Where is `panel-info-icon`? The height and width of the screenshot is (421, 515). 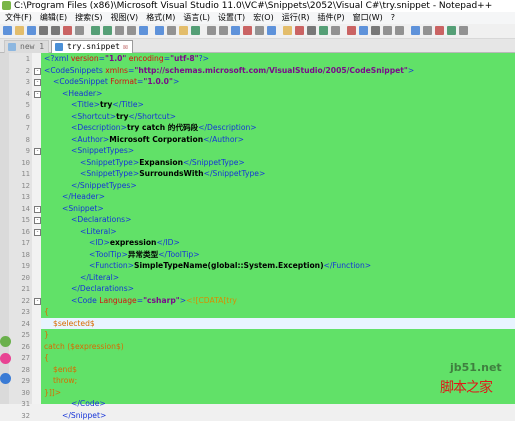 panel-info-icon is located at coordinates (5, 378).